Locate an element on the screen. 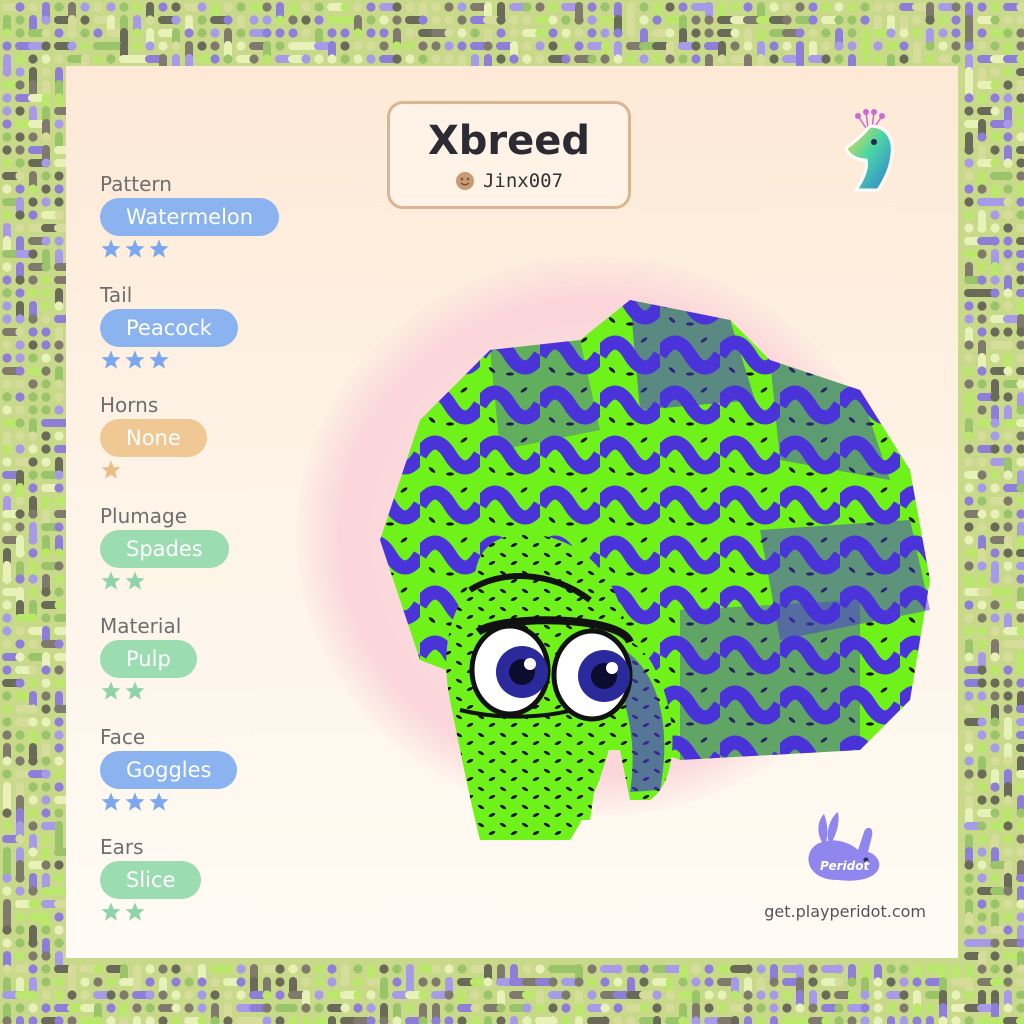  trait-label: Face is located at coordinates (123, 736).